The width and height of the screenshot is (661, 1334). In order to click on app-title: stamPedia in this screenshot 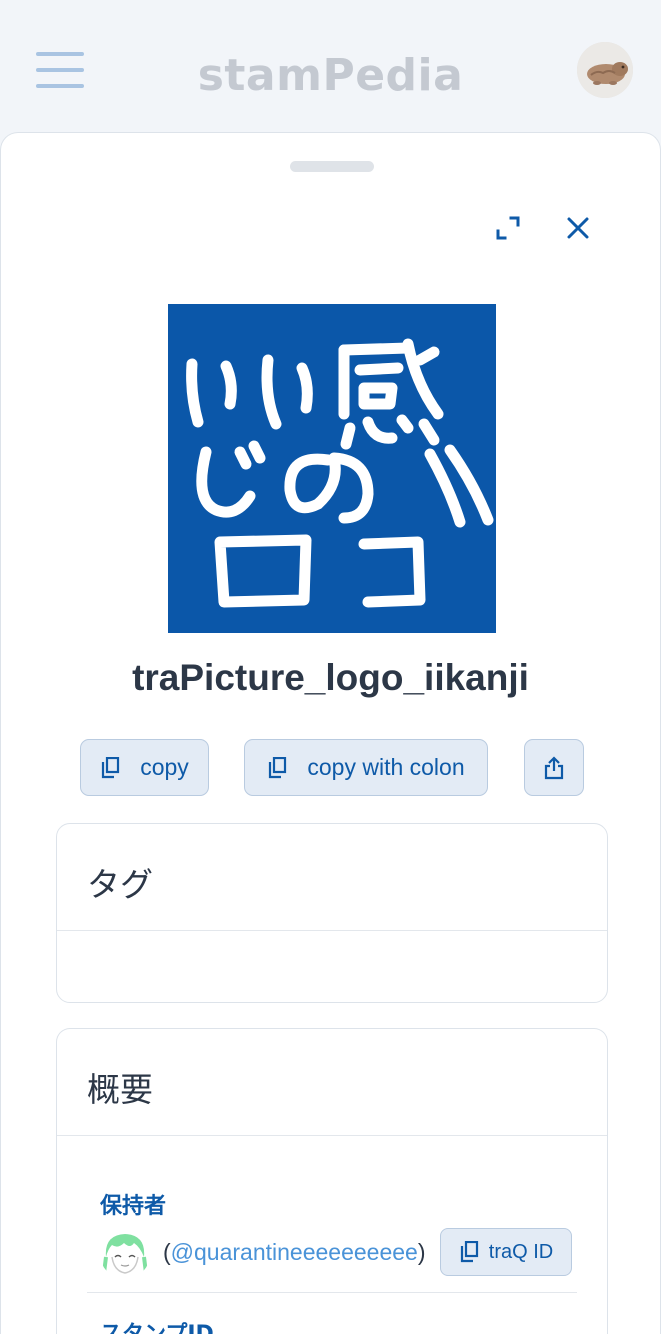, I will do `click(330, 75)`.